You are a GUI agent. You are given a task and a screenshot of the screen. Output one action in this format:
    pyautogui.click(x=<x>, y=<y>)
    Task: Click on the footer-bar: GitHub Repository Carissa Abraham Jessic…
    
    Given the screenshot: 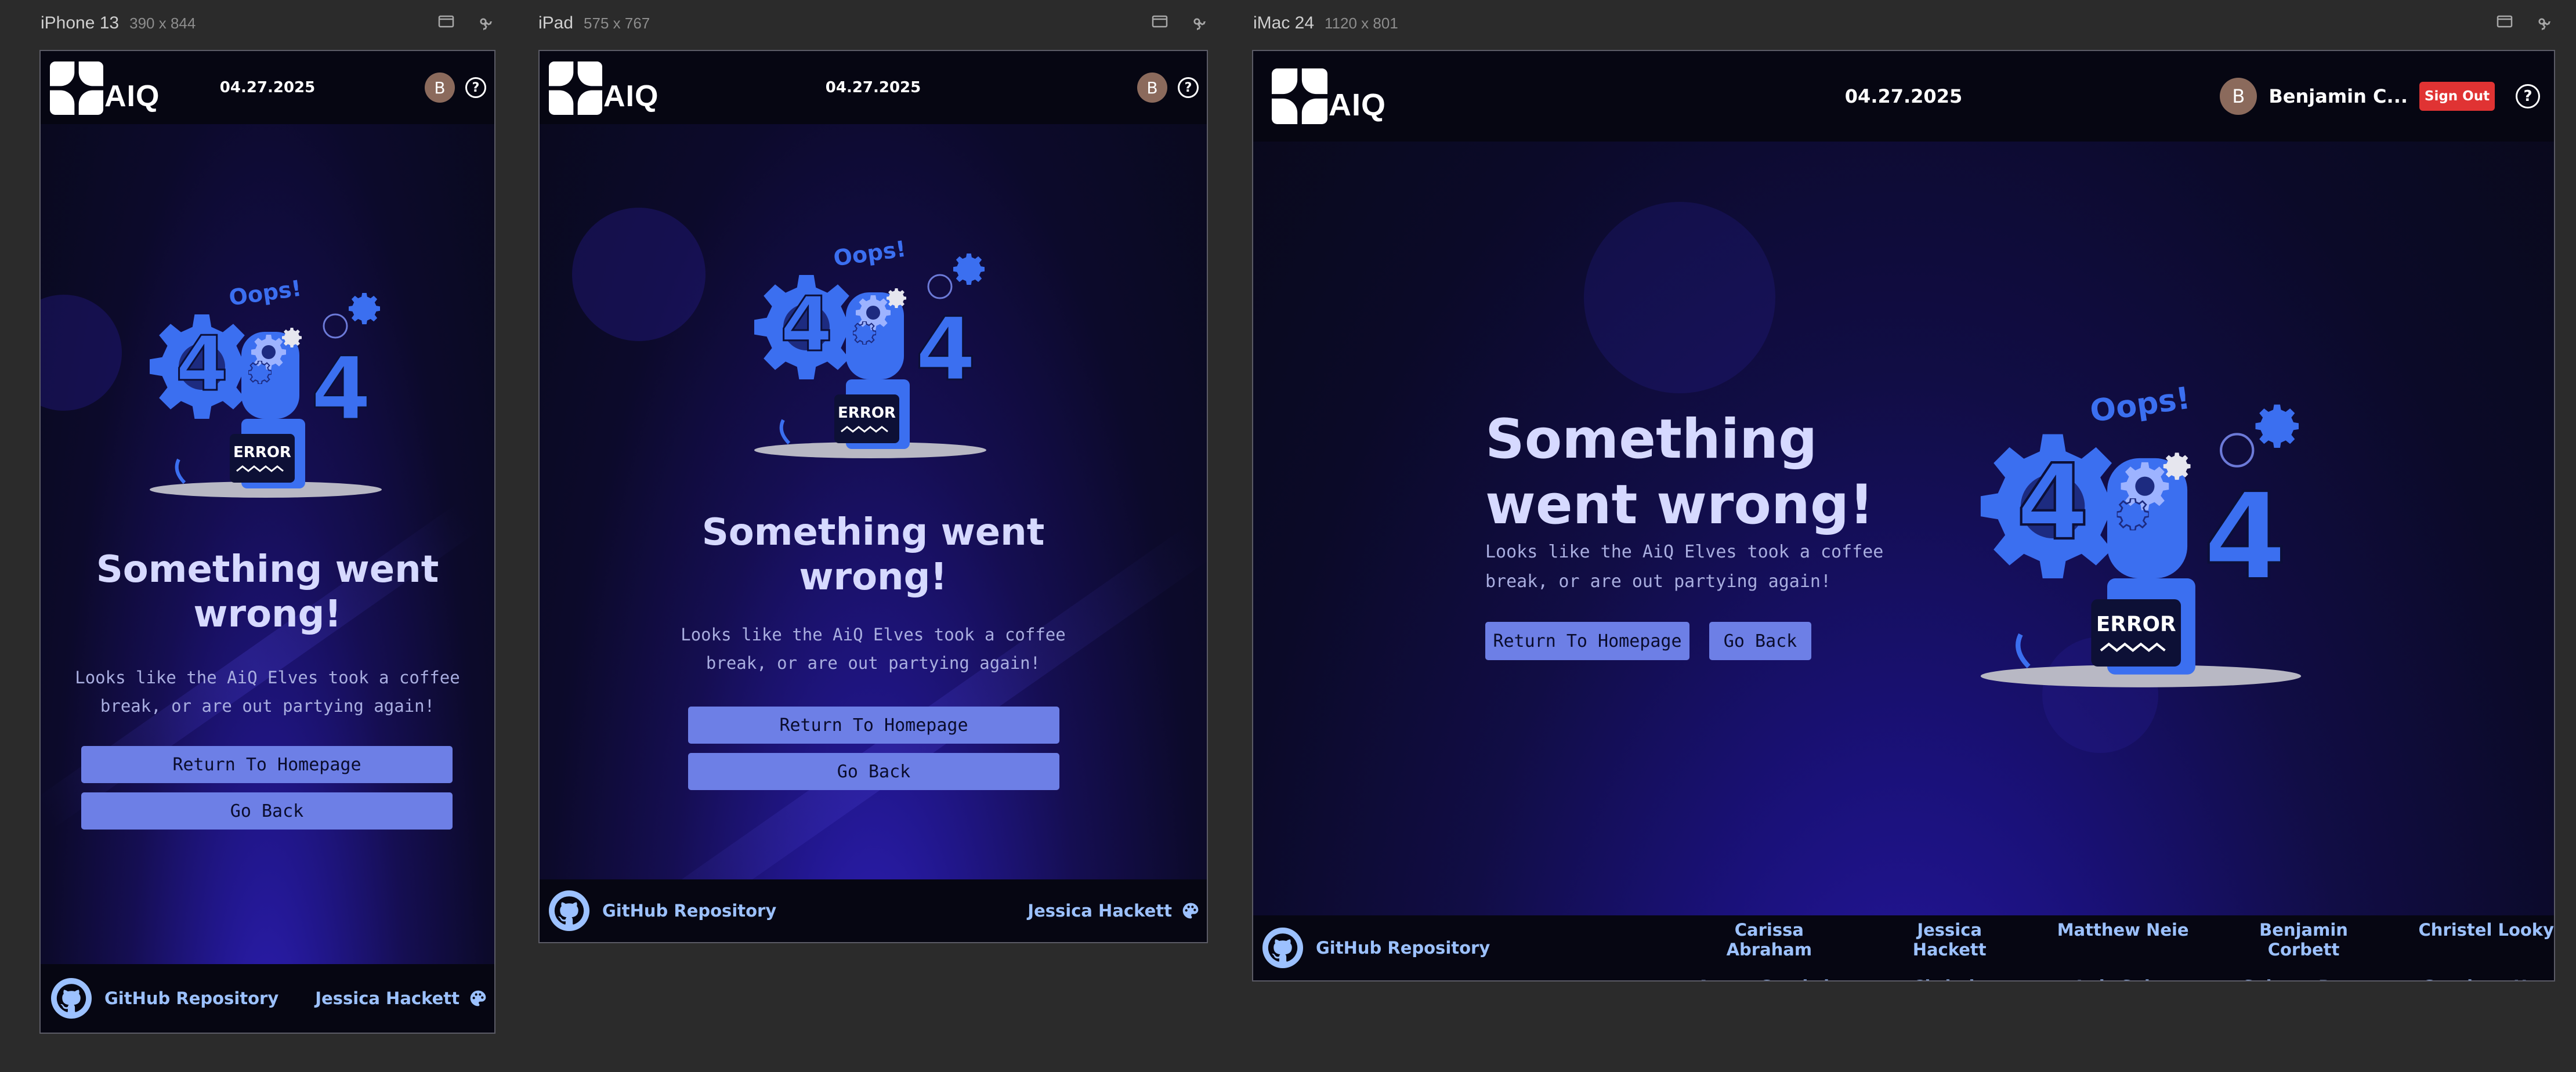 What is the action you would take?
    pyautogui.click(x=1903, y=947)
    